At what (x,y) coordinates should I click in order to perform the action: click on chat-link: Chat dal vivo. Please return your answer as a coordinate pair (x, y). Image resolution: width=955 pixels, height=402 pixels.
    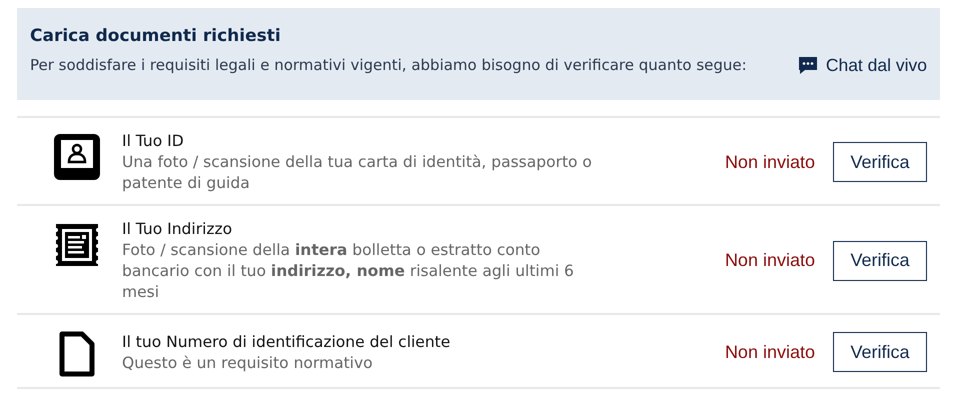
    Looking at the image, I should click on (862, 65).